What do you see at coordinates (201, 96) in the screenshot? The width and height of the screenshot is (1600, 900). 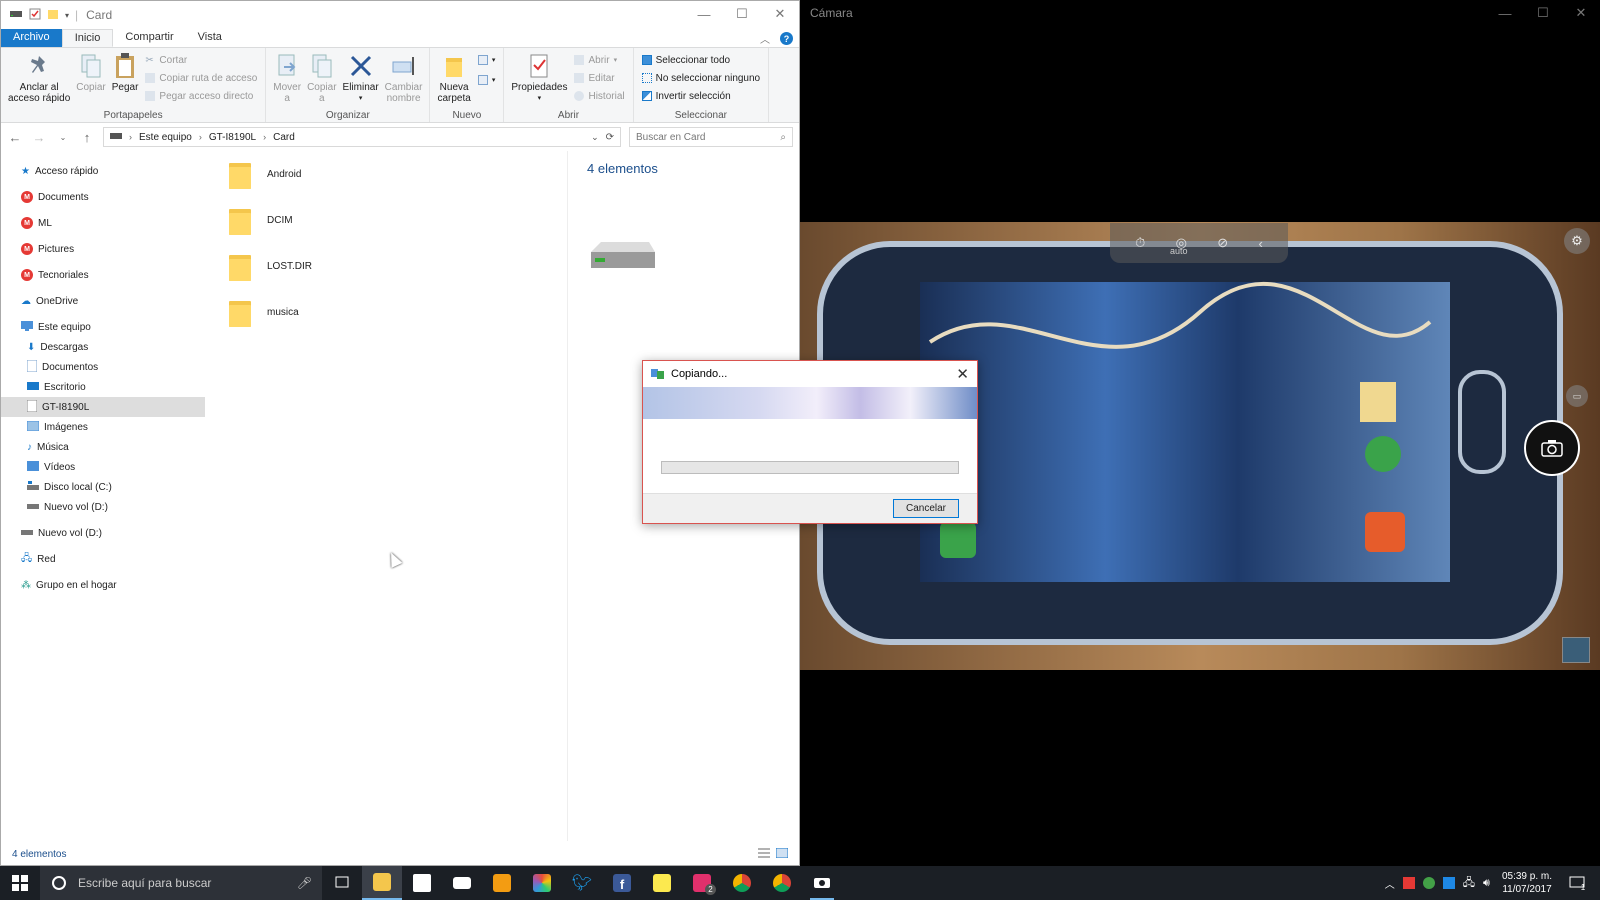 I see `paste-shortcut-button: Pegar acceso directo` at bounding box center [201, 96].